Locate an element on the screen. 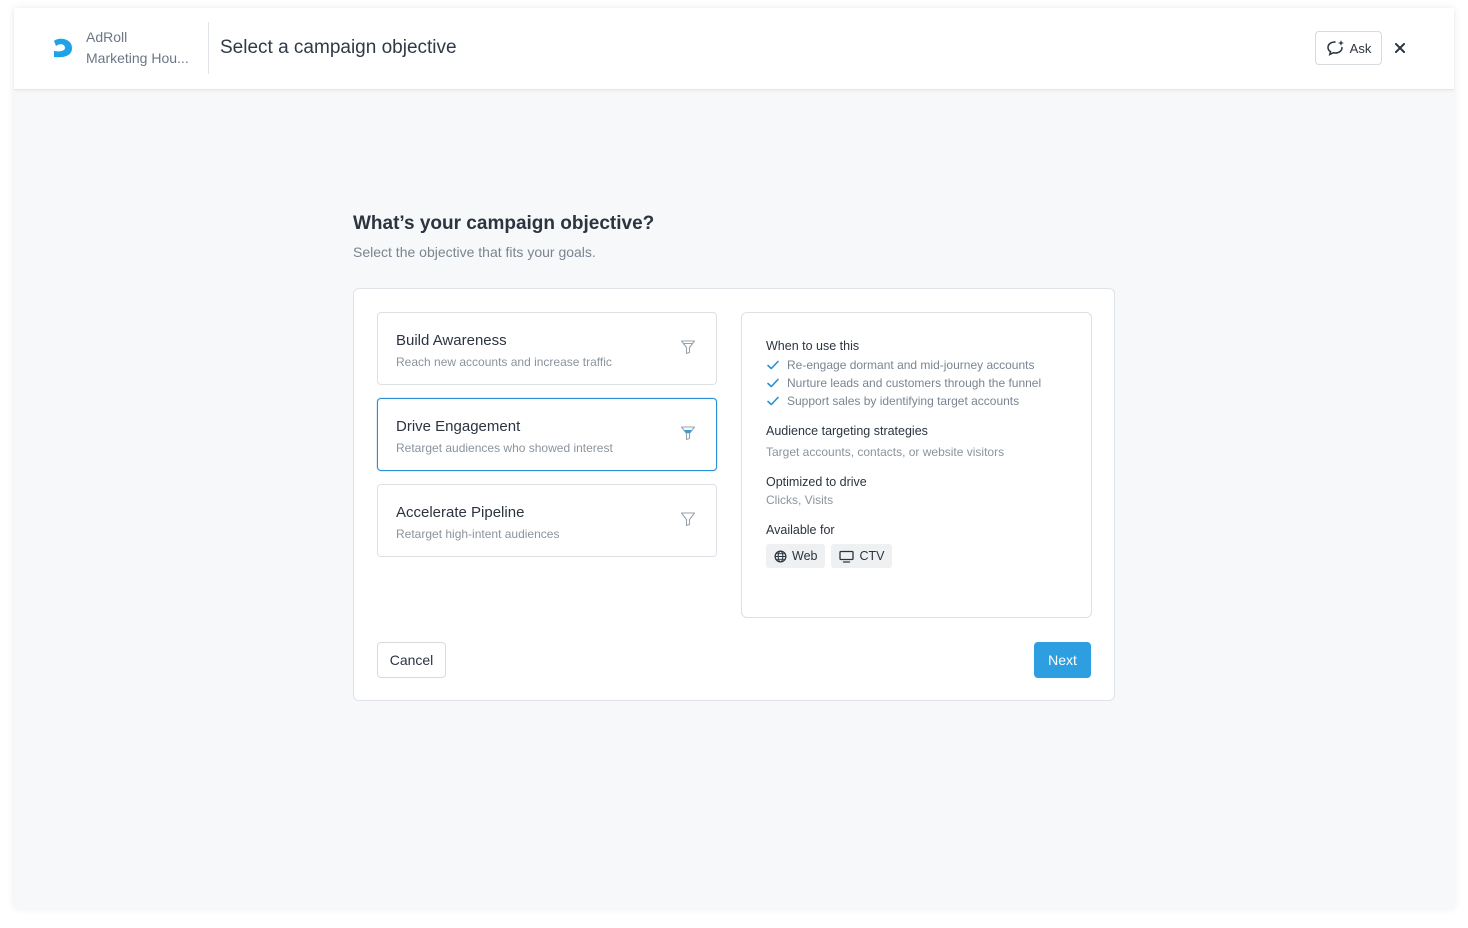 This screenshot has width=1468, height=928. channel-chip-web: Web is located at coordinates (796, 556).